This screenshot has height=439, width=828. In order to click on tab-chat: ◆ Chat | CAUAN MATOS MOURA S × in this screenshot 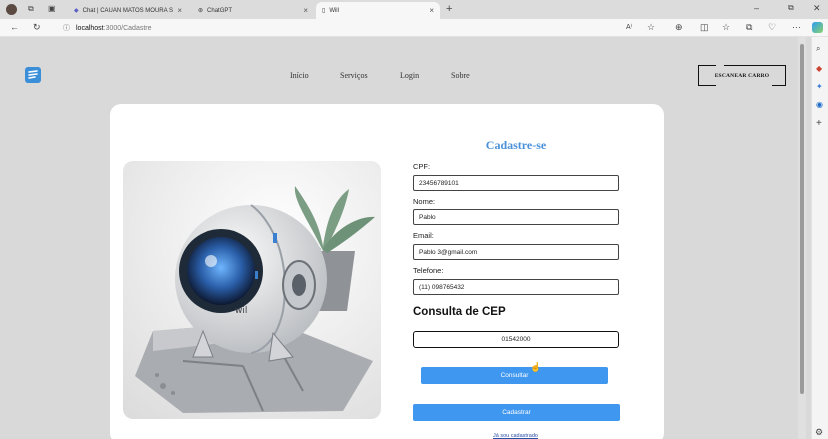, I will do `click(128, 10)`.